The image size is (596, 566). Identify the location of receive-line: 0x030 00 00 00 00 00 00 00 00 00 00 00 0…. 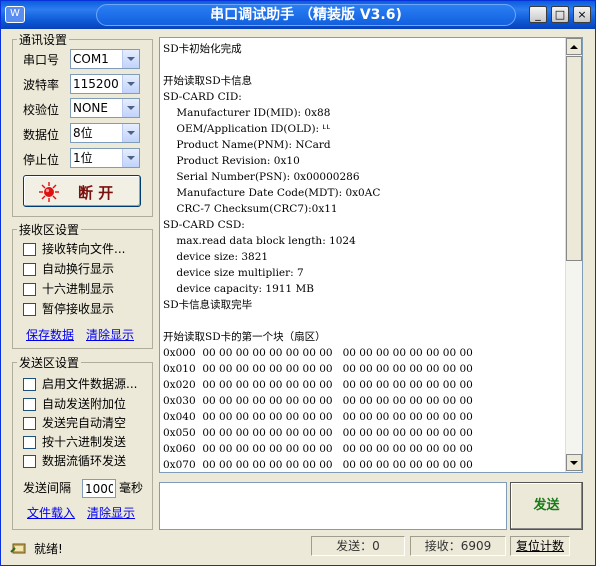
(318, 401).